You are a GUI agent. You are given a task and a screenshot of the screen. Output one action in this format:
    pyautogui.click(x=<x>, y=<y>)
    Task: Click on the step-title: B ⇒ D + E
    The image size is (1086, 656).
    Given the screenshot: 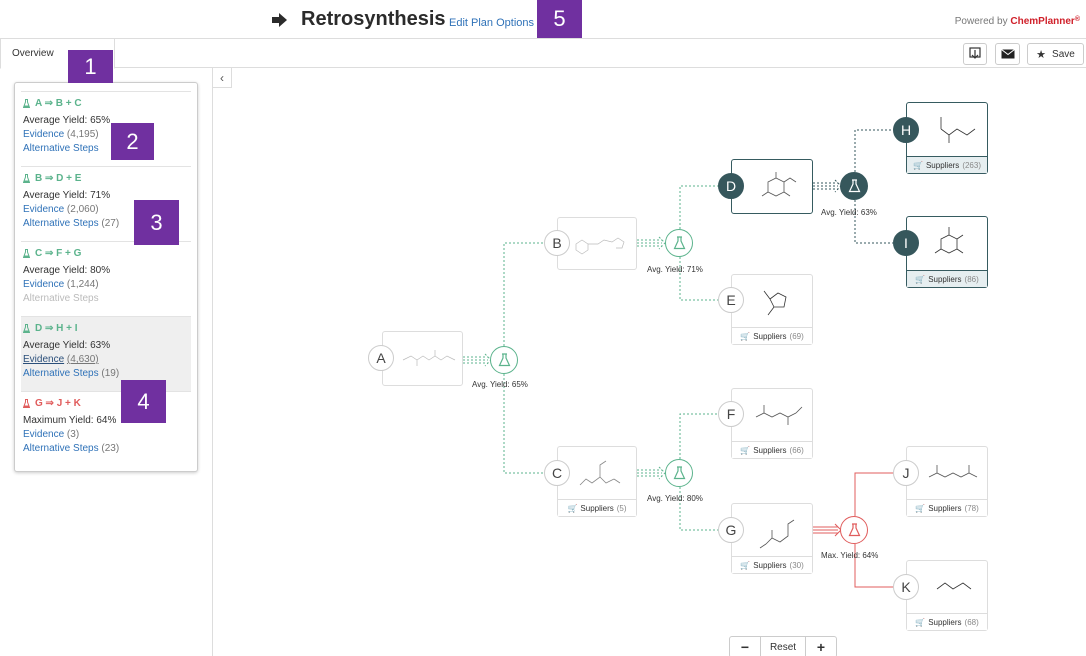 What is the action you would take?
    pyautogui.click(x=107, y=178)
    